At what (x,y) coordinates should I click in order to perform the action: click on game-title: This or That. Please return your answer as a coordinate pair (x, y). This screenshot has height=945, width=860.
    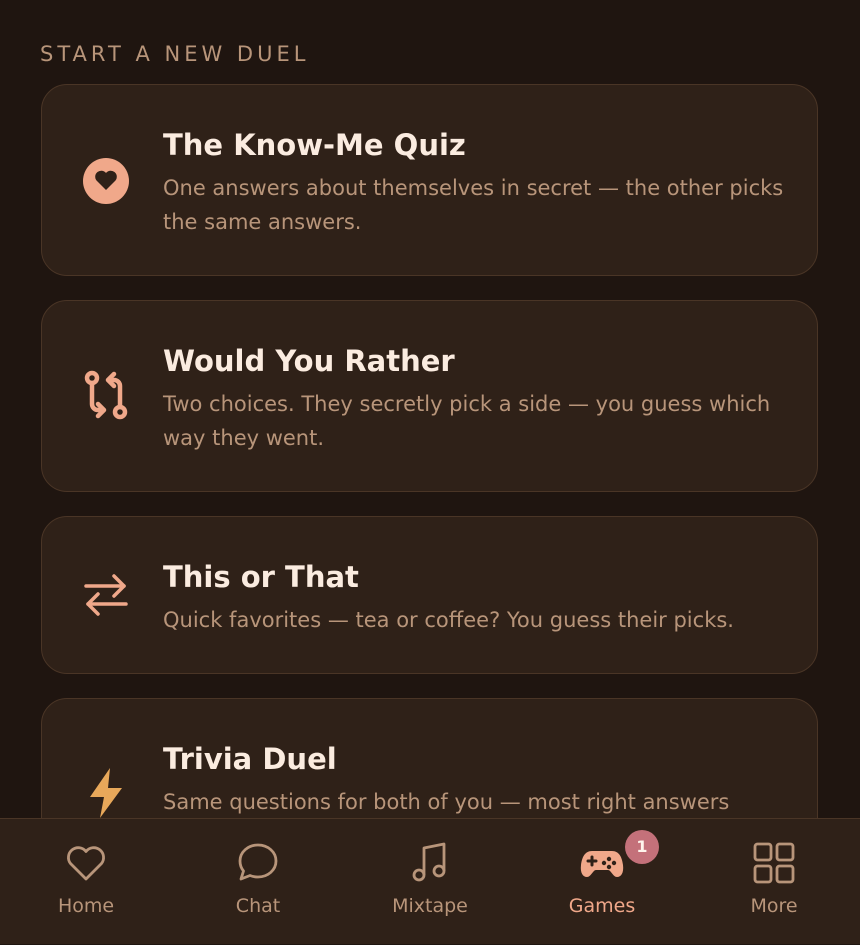
    Looking at the image, I should click on (261, 577).